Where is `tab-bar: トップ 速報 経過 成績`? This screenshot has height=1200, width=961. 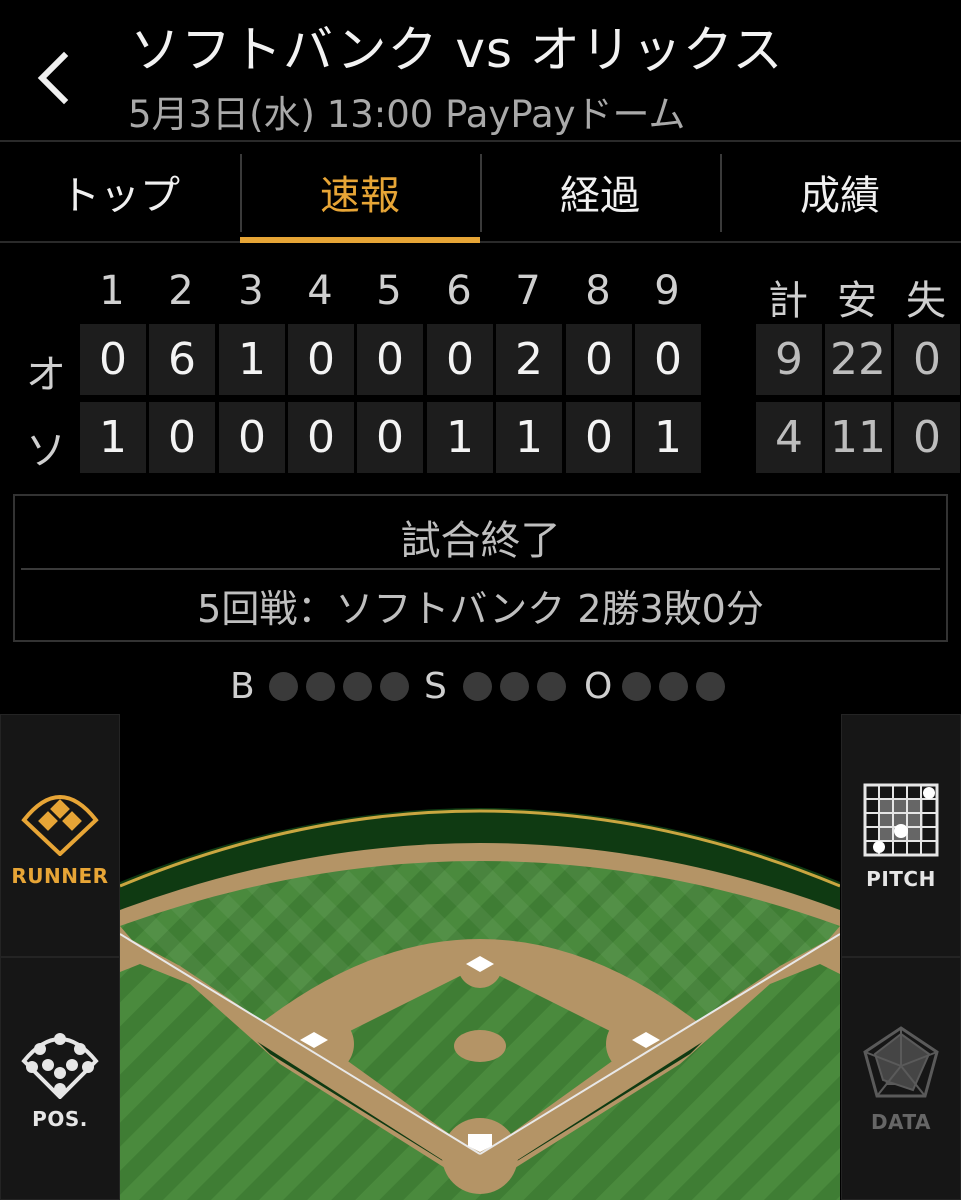 tab-bar: トップ 速報 経過 成績 is located at coordinates (480, 191).